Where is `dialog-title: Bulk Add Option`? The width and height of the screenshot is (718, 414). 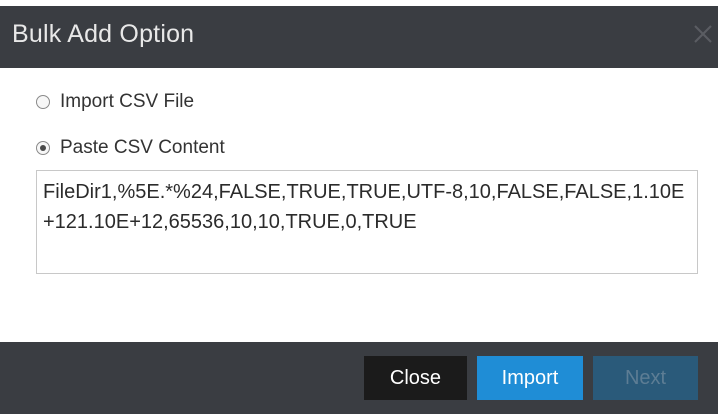 dialog-title: Bulk Add Option is located at coordinates (103, 34).